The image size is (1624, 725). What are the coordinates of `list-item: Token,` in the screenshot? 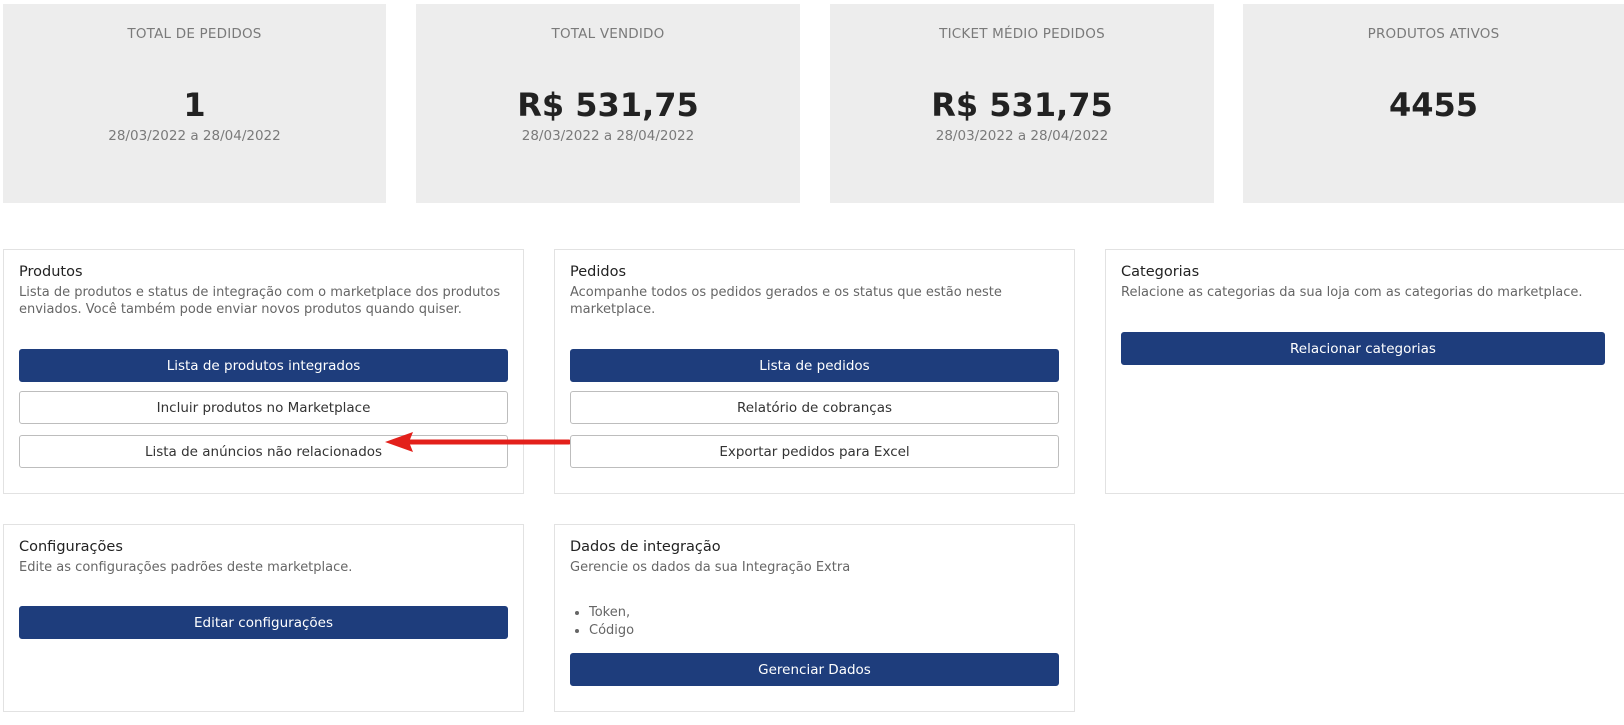 It's located at (611, 613).